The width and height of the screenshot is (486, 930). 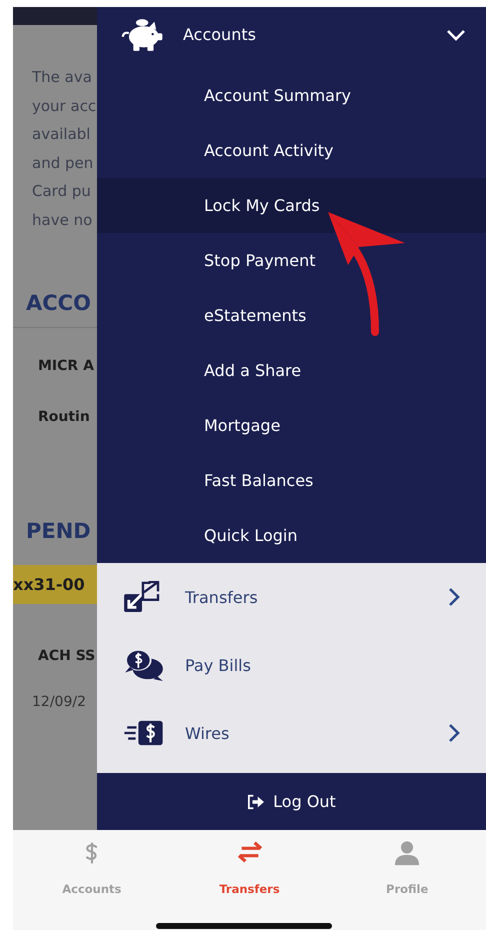 I want to click on person-icon, so click(x=407, y=853).